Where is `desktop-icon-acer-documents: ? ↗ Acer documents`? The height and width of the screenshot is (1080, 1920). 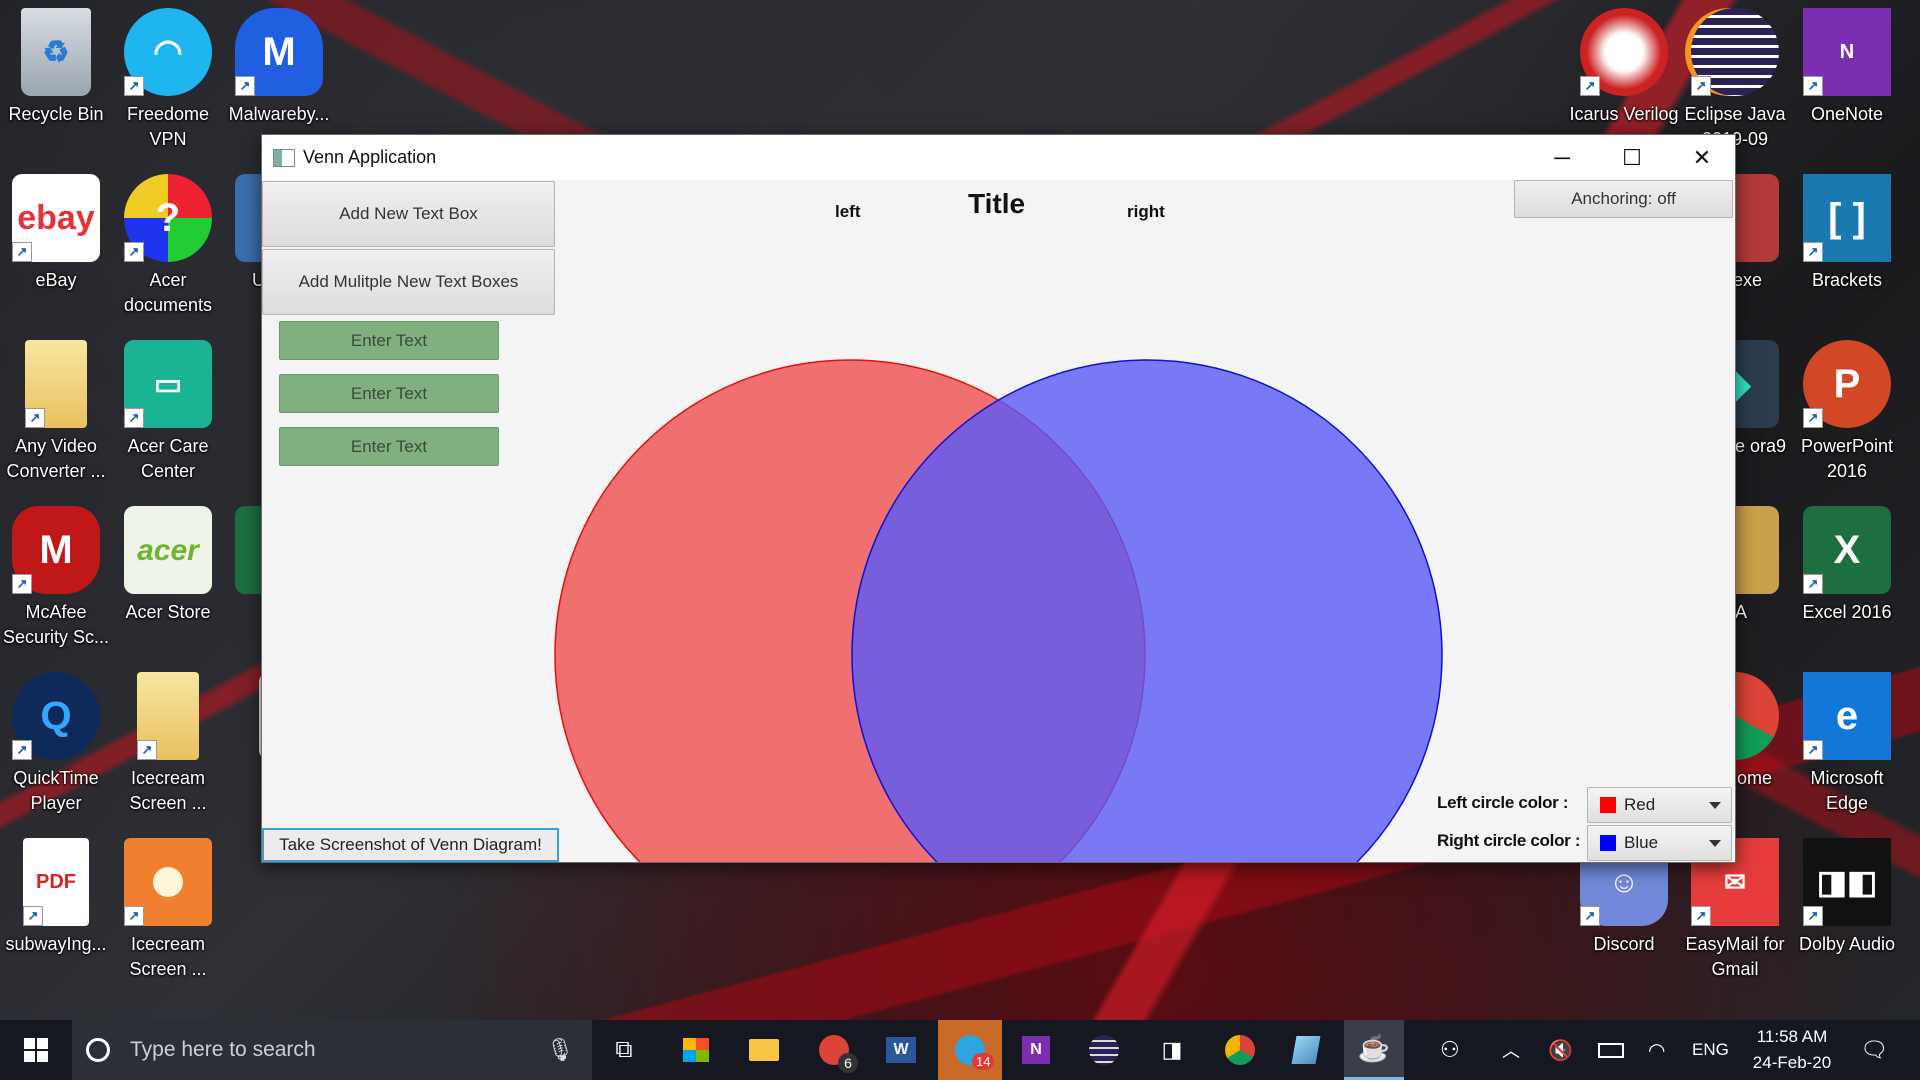 desktop-icon-acer-documents: ? ↗ Acer documents is located at coordinates (168, 246).